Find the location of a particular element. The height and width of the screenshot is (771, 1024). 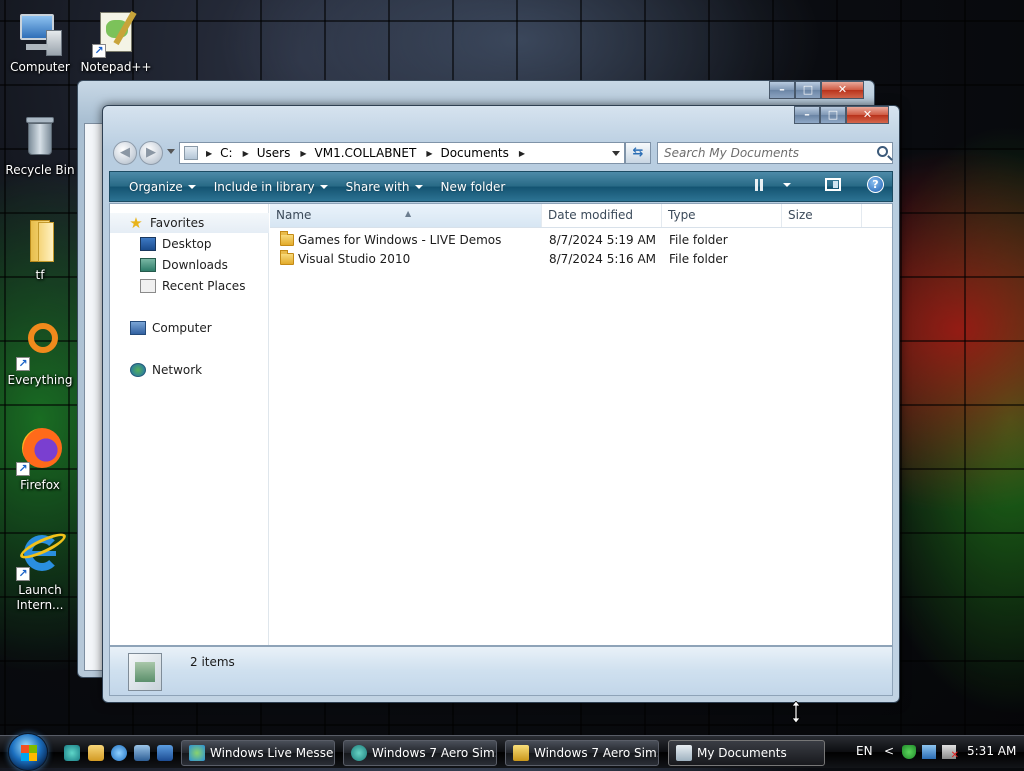

quicklaunch-switch-windows-icon is located at coordinates (142, 753).